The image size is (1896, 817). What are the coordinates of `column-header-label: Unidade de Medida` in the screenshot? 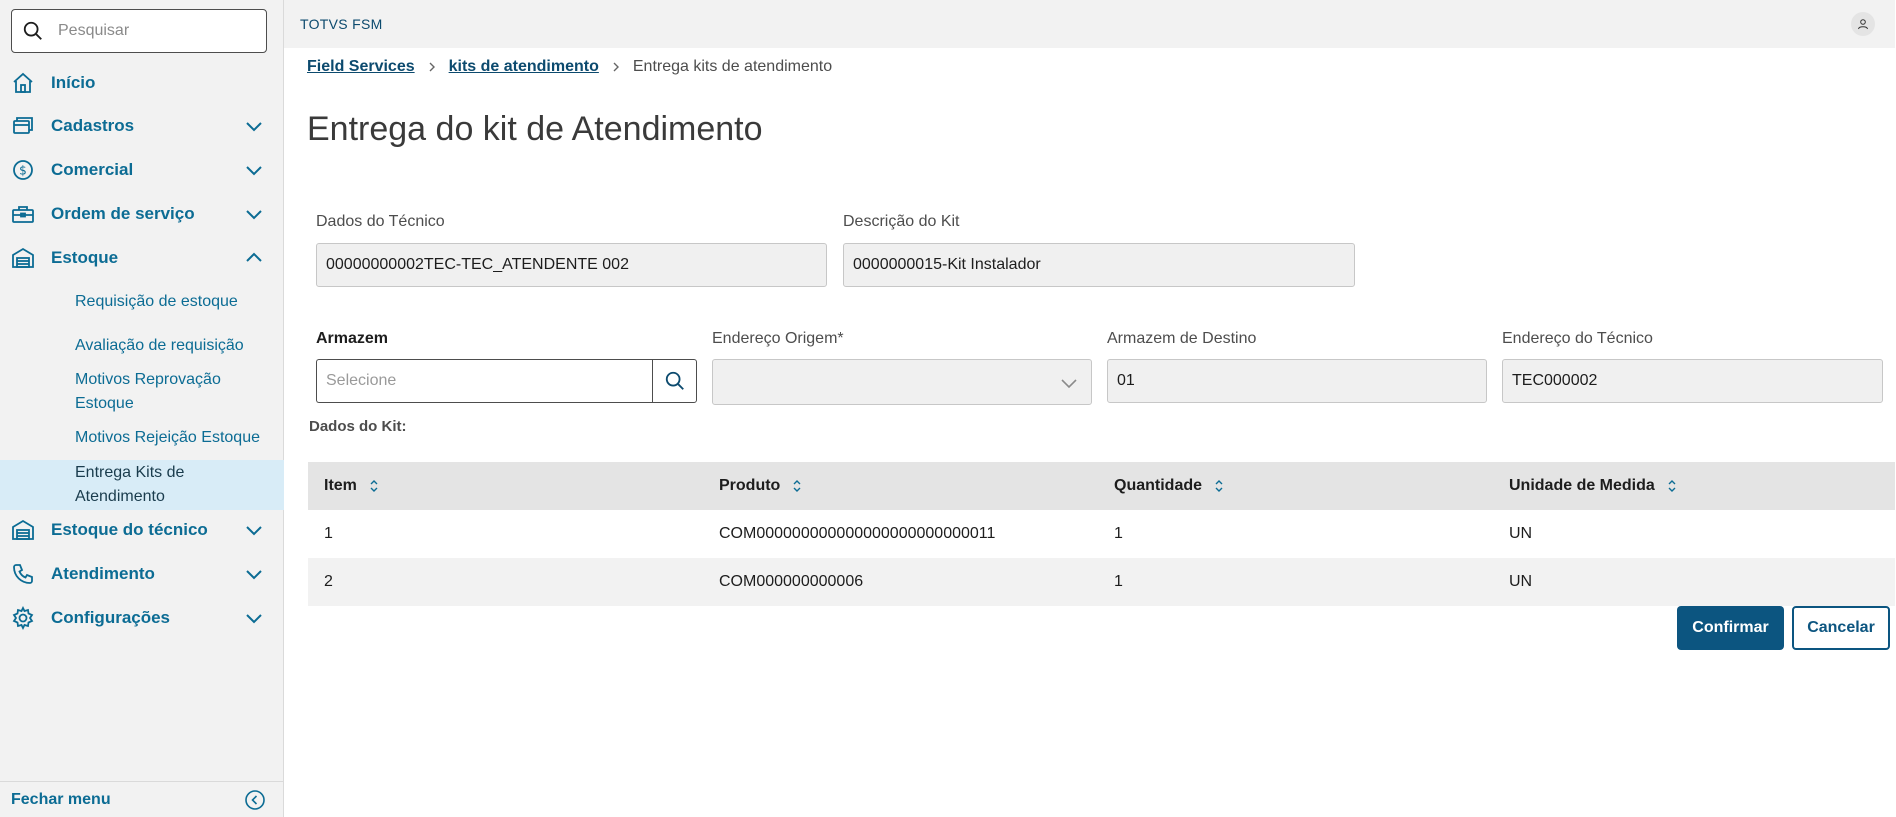 It's located at (1582, 485).